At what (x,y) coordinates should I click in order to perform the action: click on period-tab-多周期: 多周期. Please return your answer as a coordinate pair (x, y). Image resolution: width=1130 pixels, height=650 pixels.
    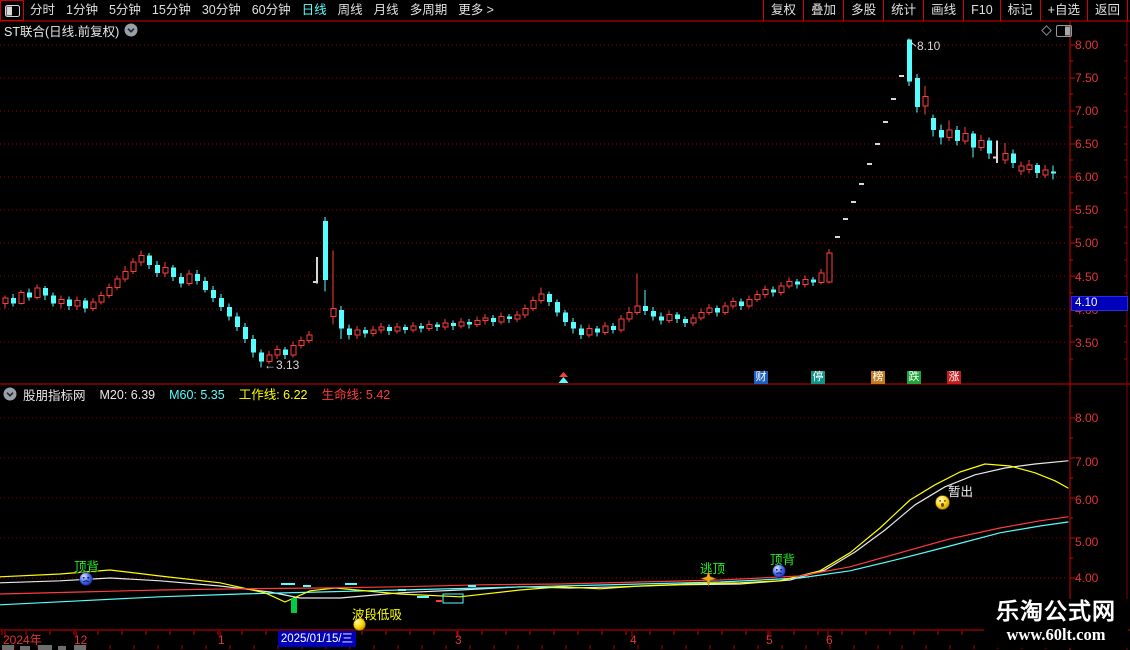
    Looking at the image, I should click on (429, 10).